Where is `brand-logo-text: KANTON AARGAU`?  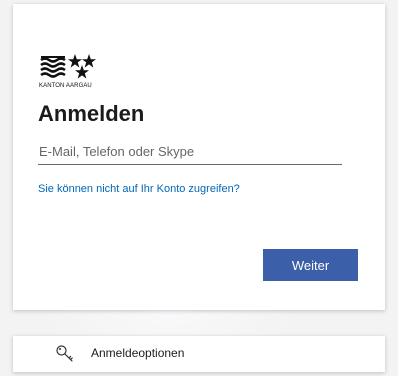
brand-logo-text: KANTON AARGAU is located at coordinates (65, 86).